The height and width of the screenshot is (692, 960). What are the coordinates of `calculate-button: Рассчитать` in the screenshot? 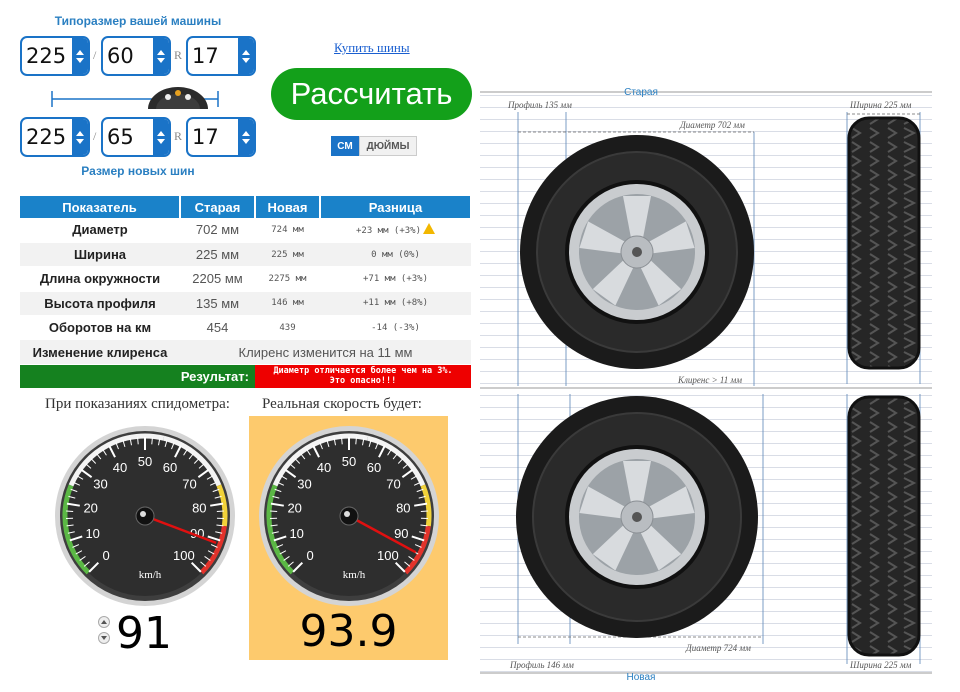 It's located at (371, 94).